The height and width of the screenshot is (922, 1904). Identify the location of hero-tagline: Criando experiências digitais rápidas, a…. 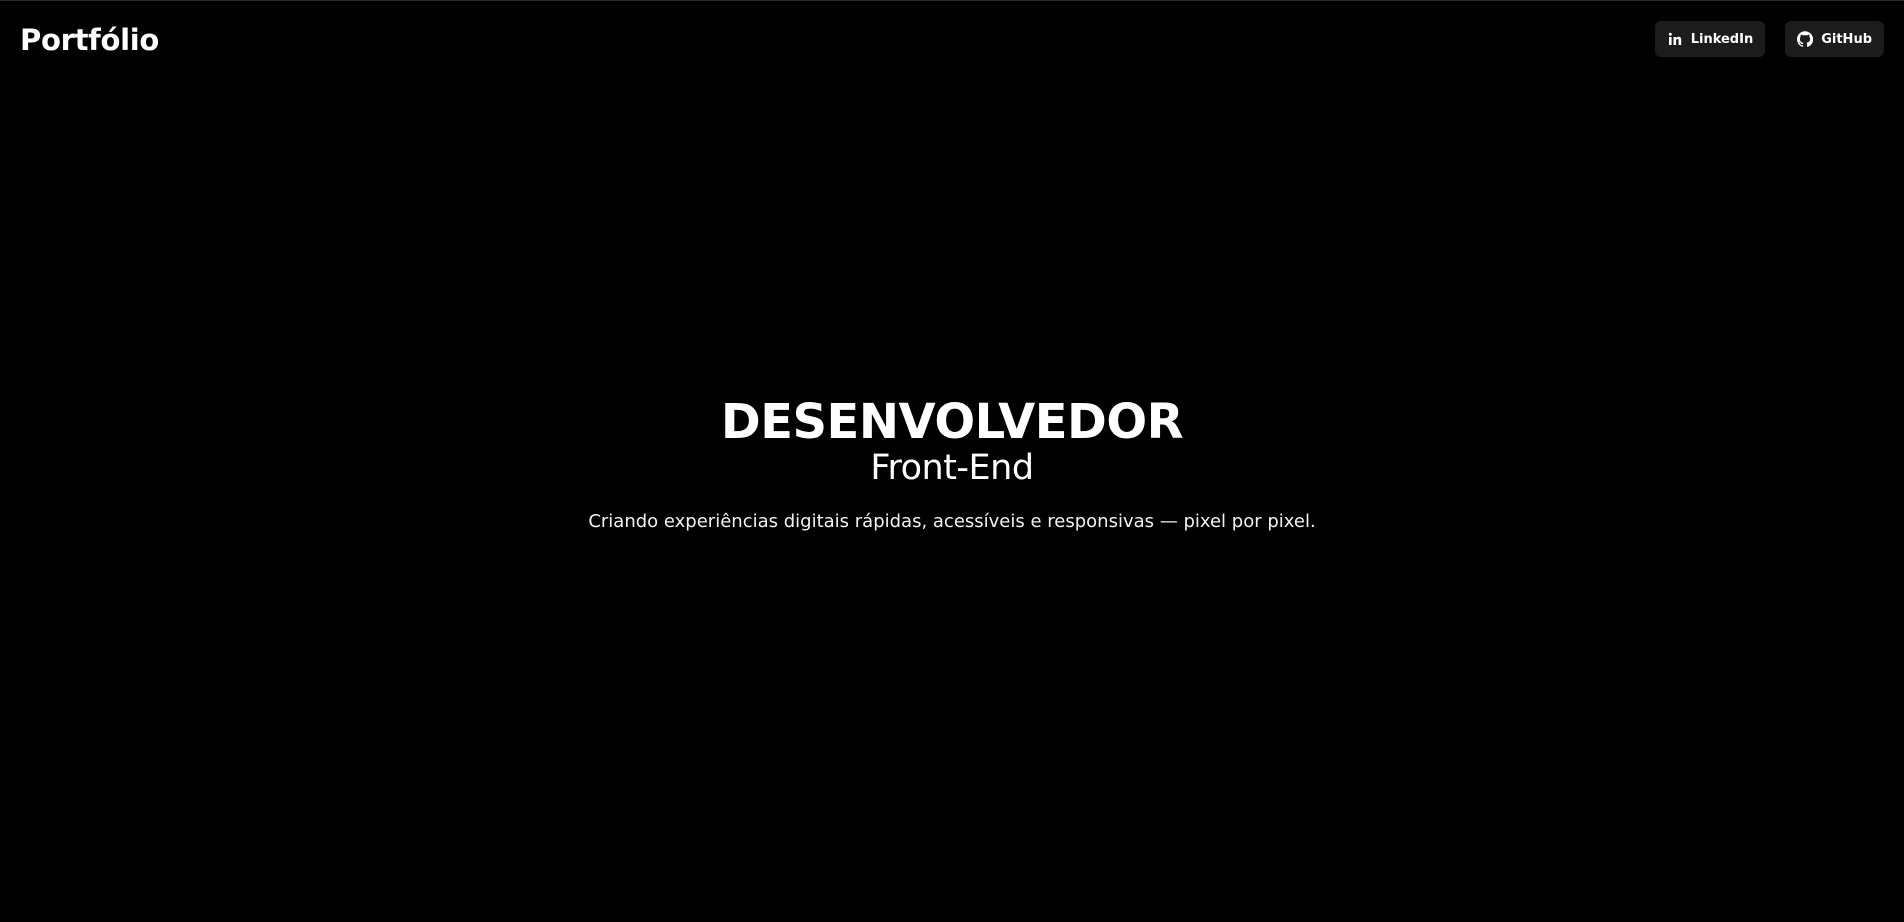
(952, 521).